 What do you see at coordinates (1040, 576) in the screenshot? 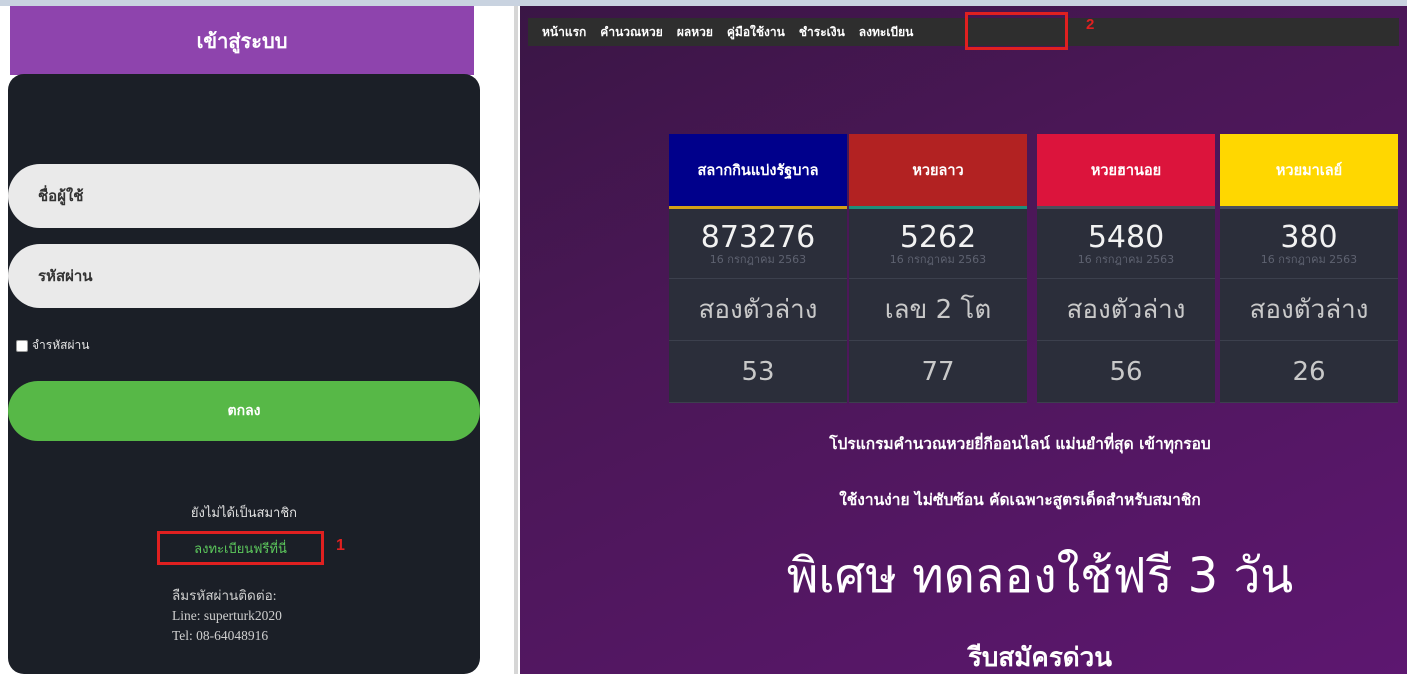
I see `promo-headline: พิเศษ ทดลองใช้ฟรี 3 วัน` at bounding box center [1040, 576].